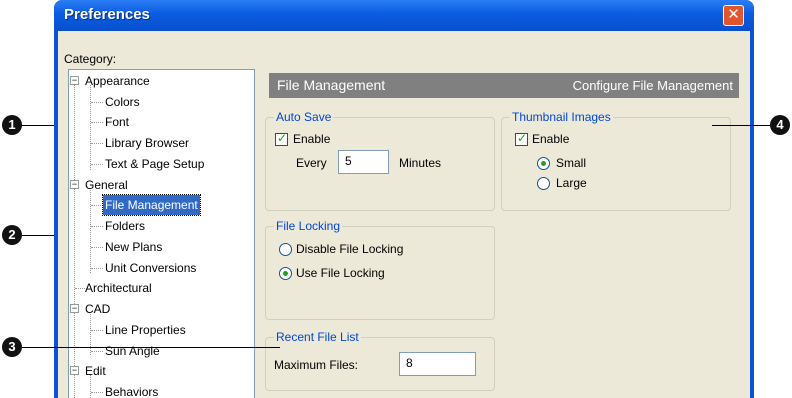  I want to click on thumbnail-small-label: Small, so click(571, 163).